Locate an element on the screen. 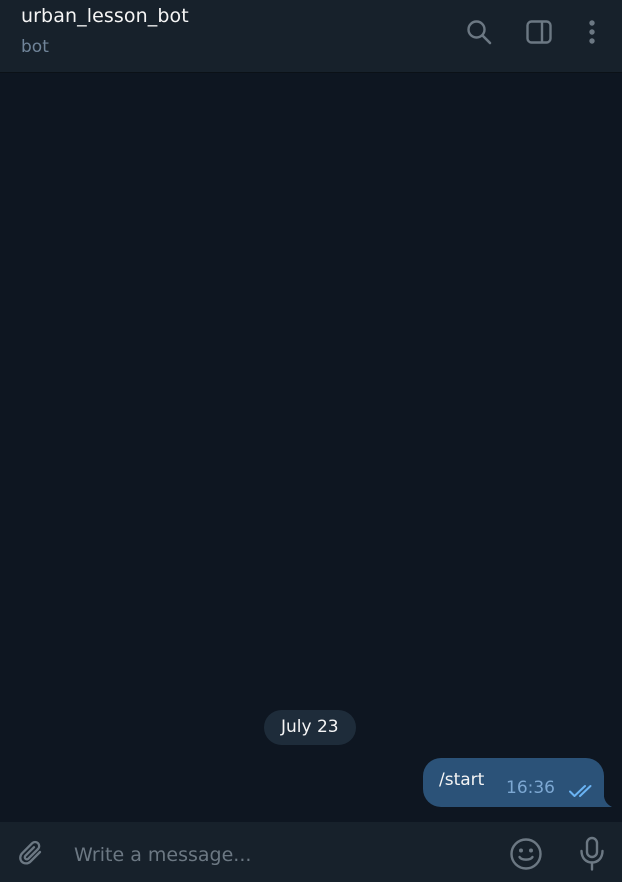 The width and height of the screenshot is (622, 882). attach-button is located at coordinates (32, 854).